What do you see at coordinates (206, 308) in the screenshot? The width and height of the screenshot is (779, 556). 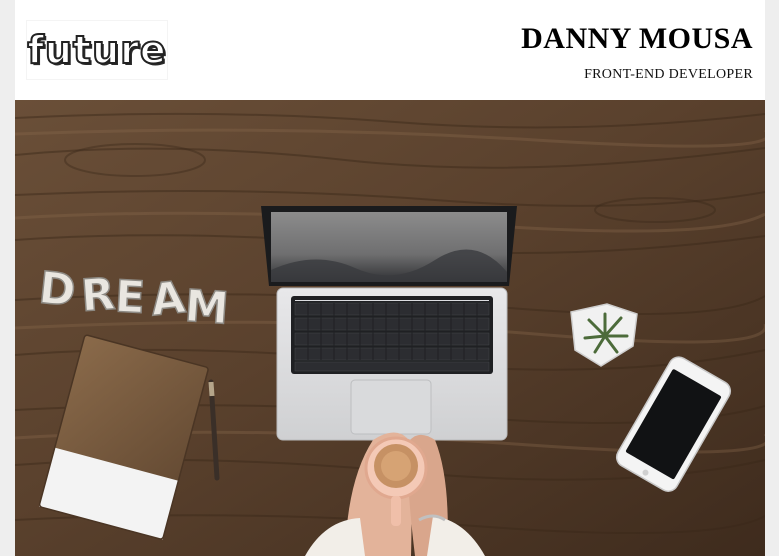 I see `svg-text: M` at bounding box center [206, 308].